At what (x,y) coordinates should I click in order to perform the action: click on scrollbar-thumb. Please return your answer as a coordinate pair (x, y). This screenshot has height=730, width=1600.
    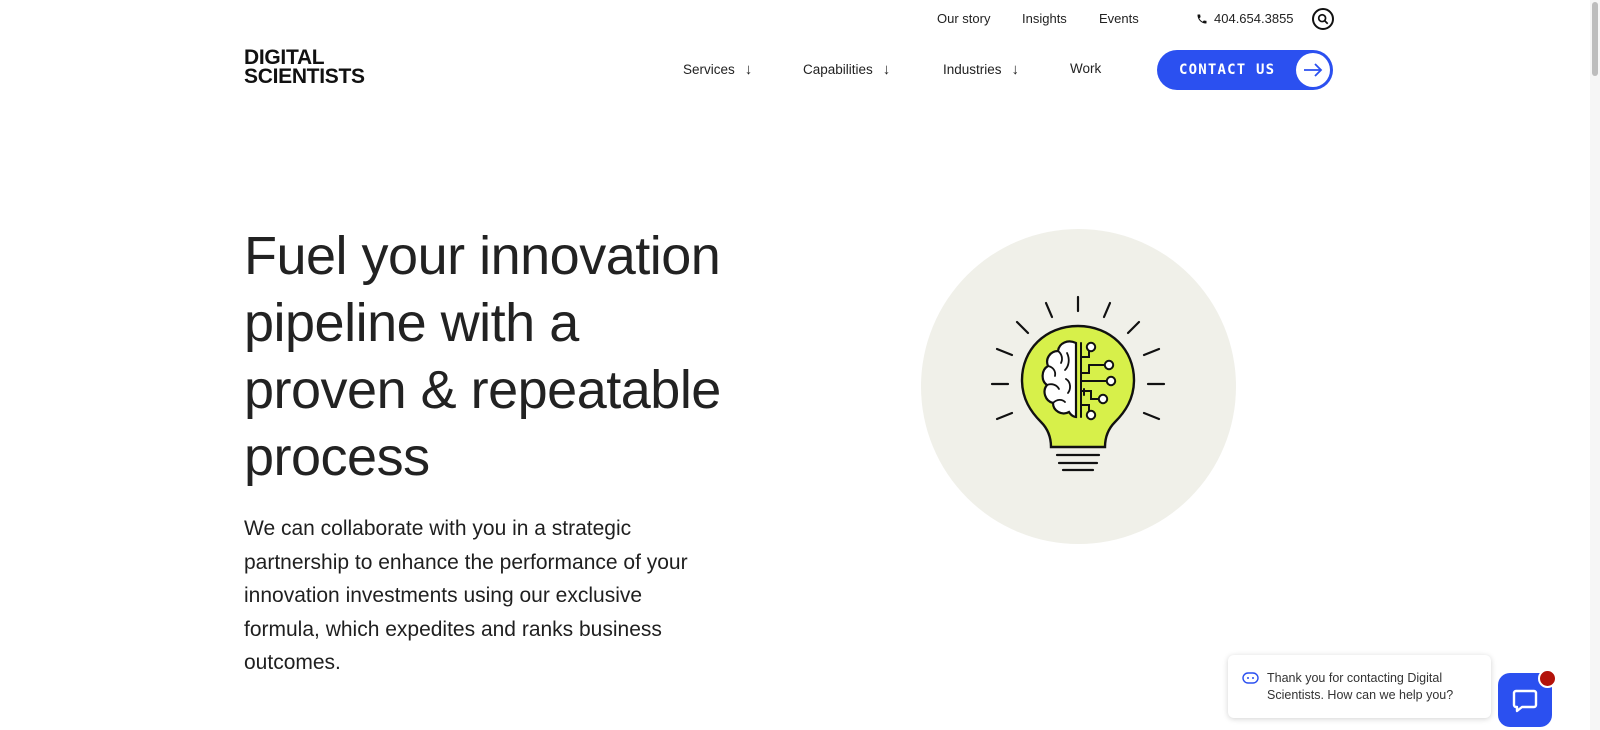
    Looking at the image, I should click on (1595, 39).